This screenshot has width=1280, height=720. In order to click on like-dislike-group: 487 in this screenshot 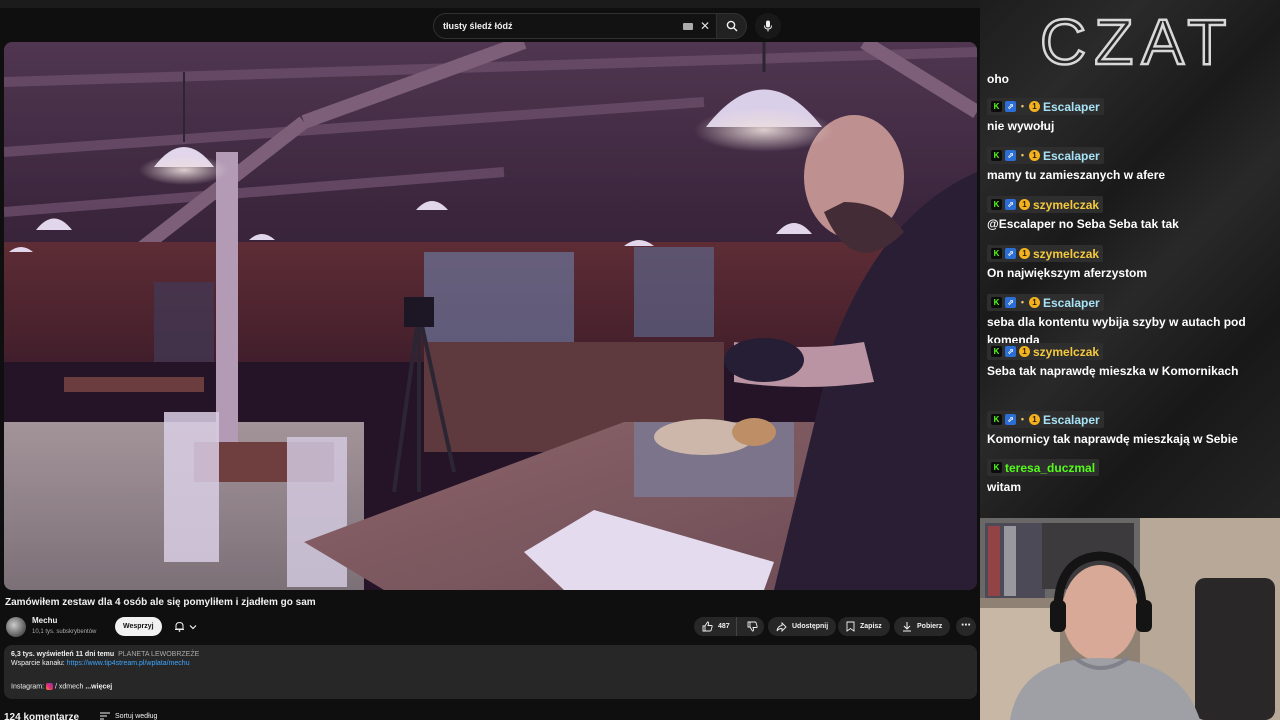, I will do `click(729, 626)`.